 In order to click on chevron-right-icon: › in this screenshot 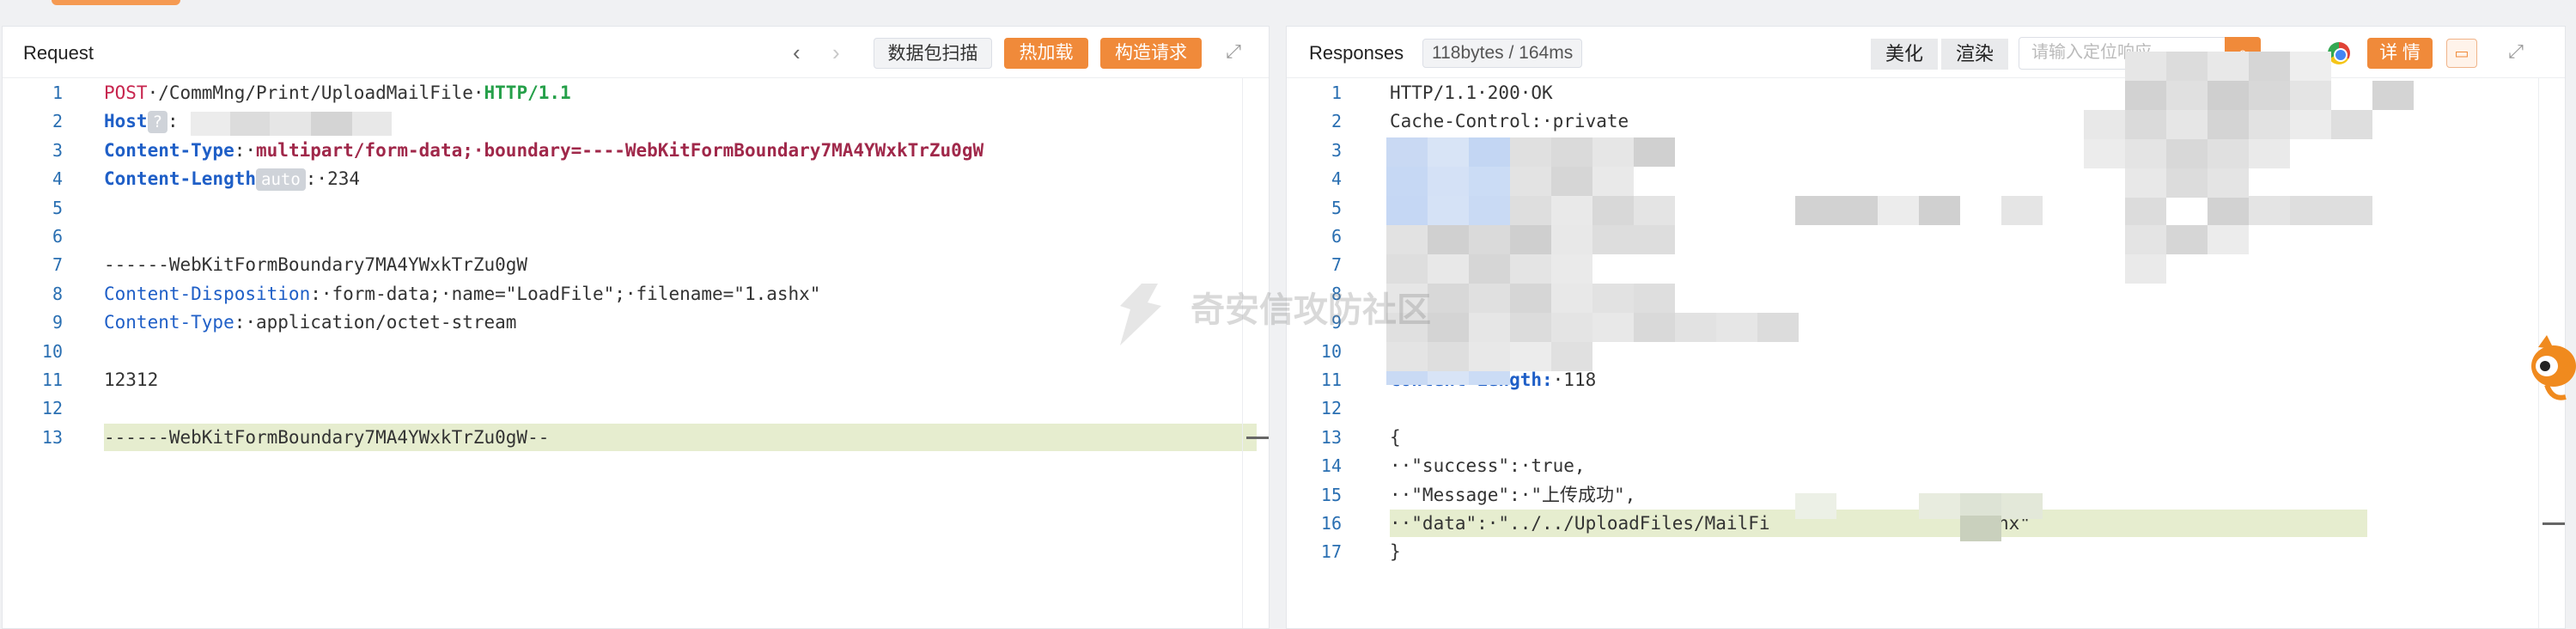, I will do `click(836, 52)`.